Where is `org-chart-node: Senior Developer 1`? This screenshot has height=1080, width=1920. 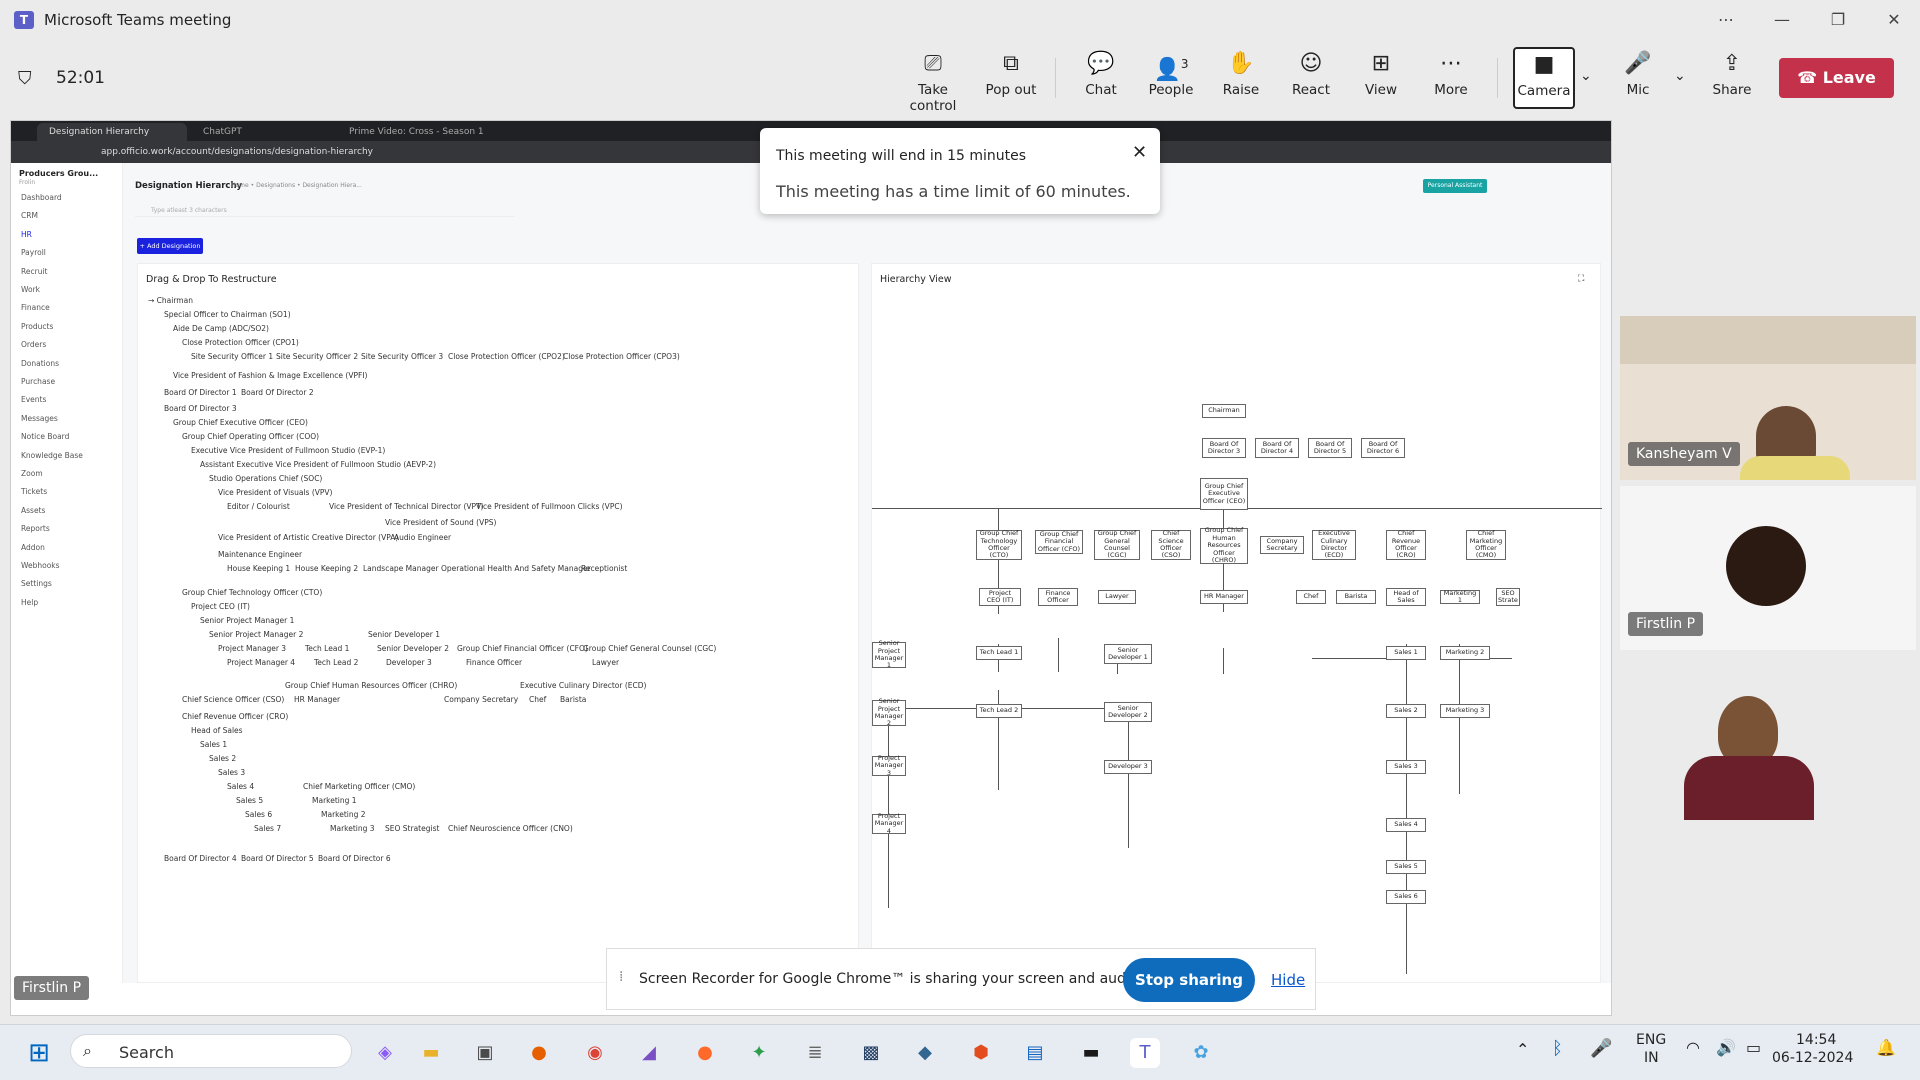 org-chart-node: Senior Developer 1 is located at coordinates (1128, 654).